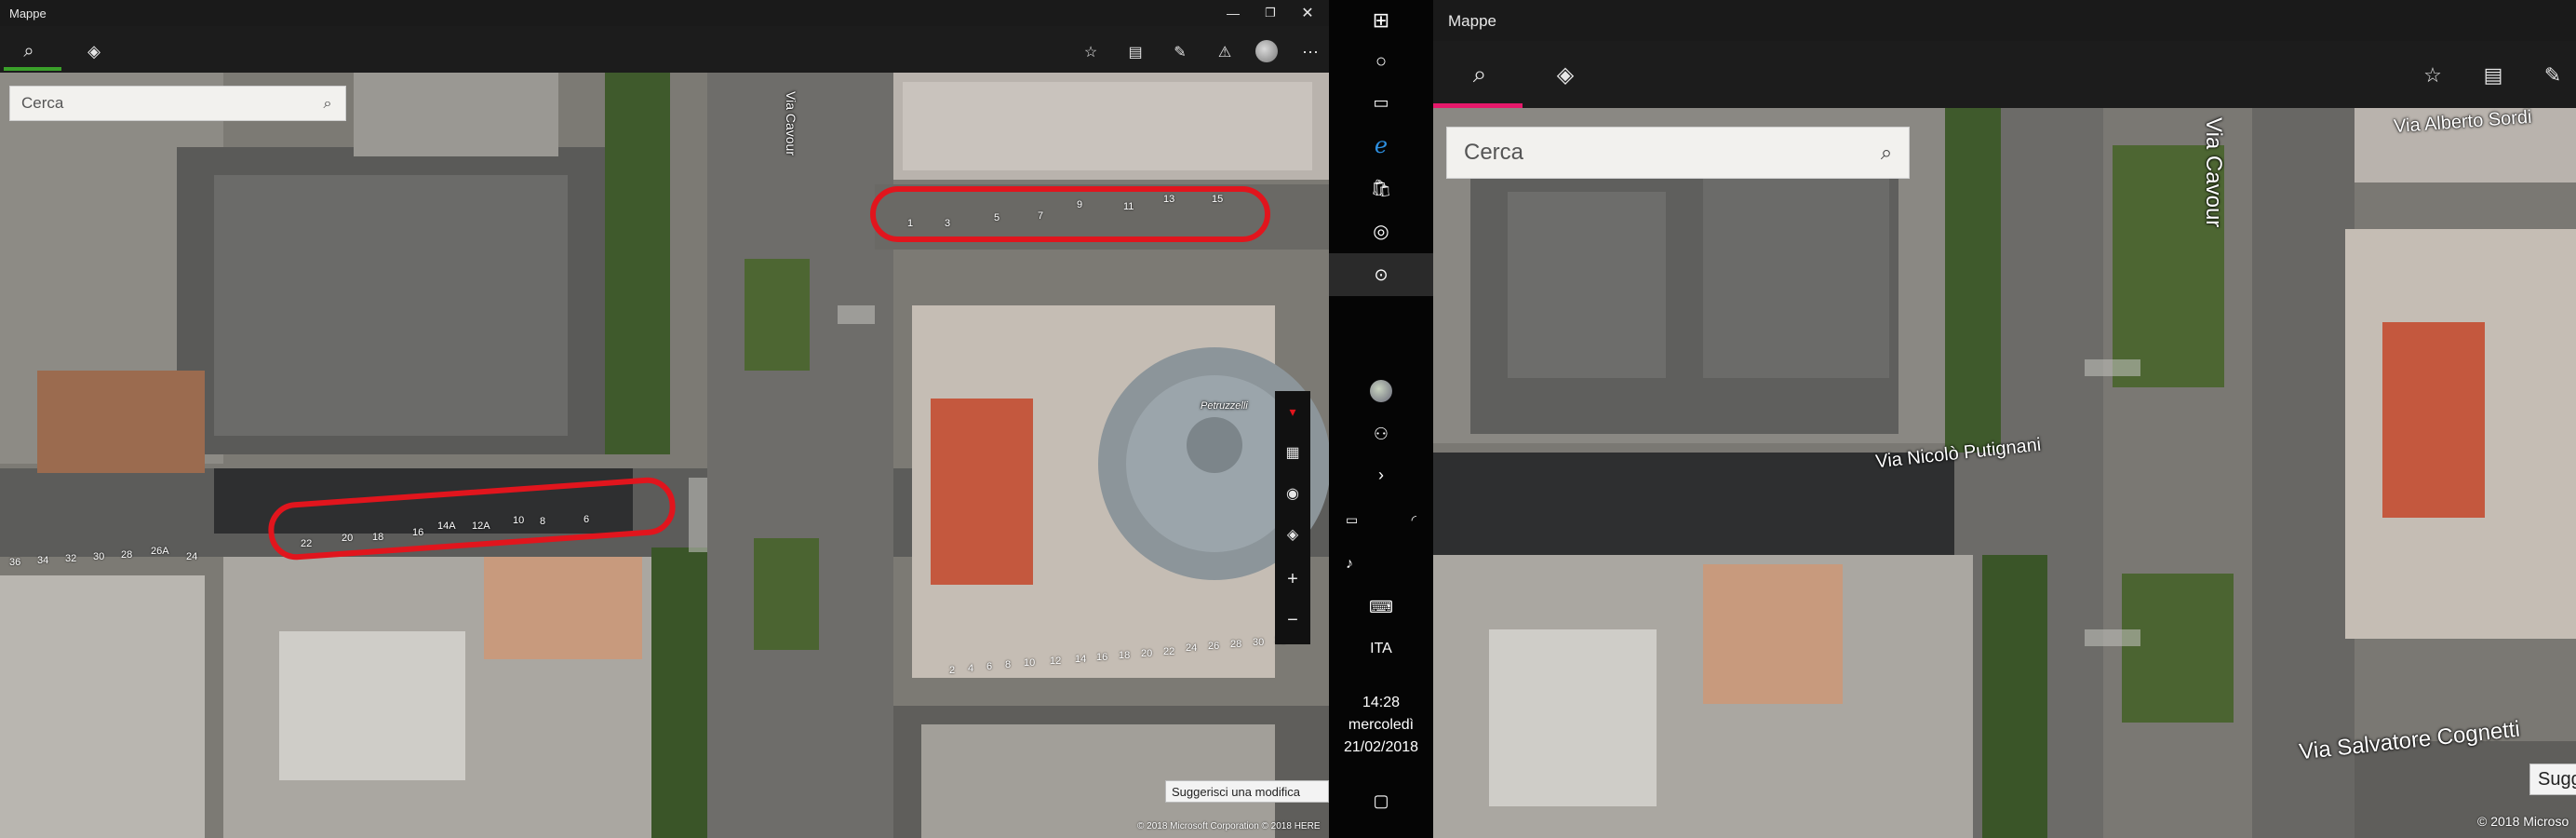  I want to click on house-number: 32, so click(71, 558).